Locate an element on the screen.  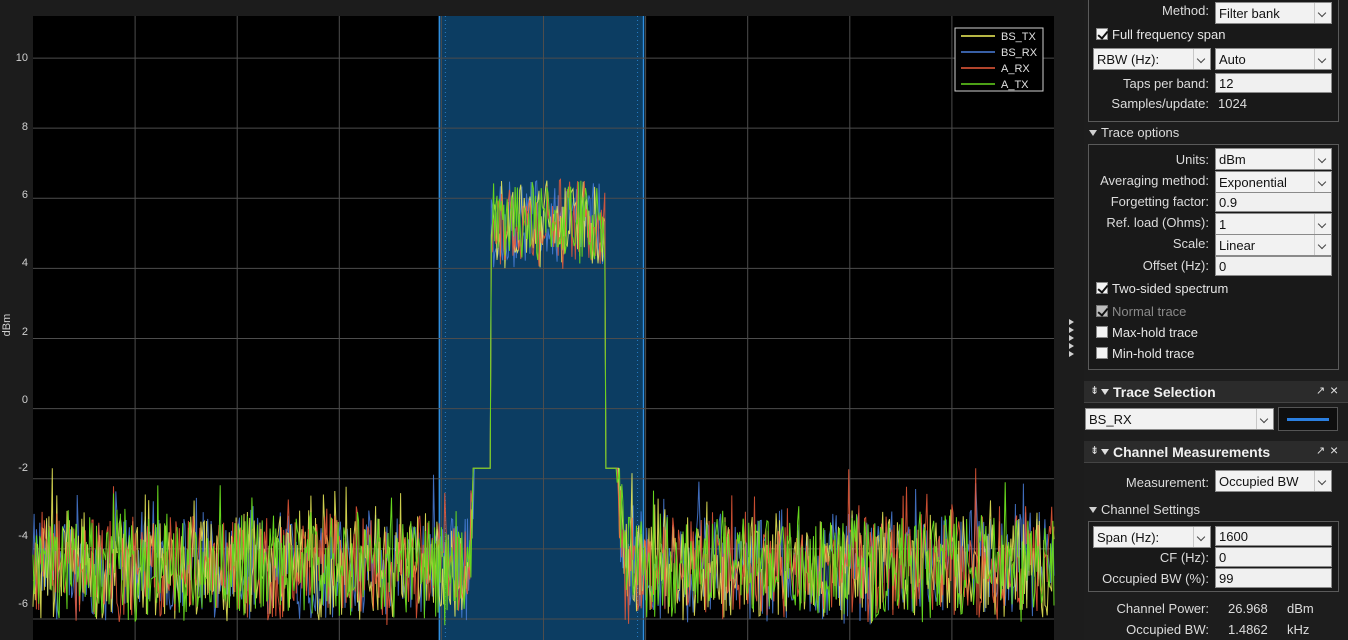
forgetting-factor-label: Forgetting factor: is located at coordinates (1159, 201).